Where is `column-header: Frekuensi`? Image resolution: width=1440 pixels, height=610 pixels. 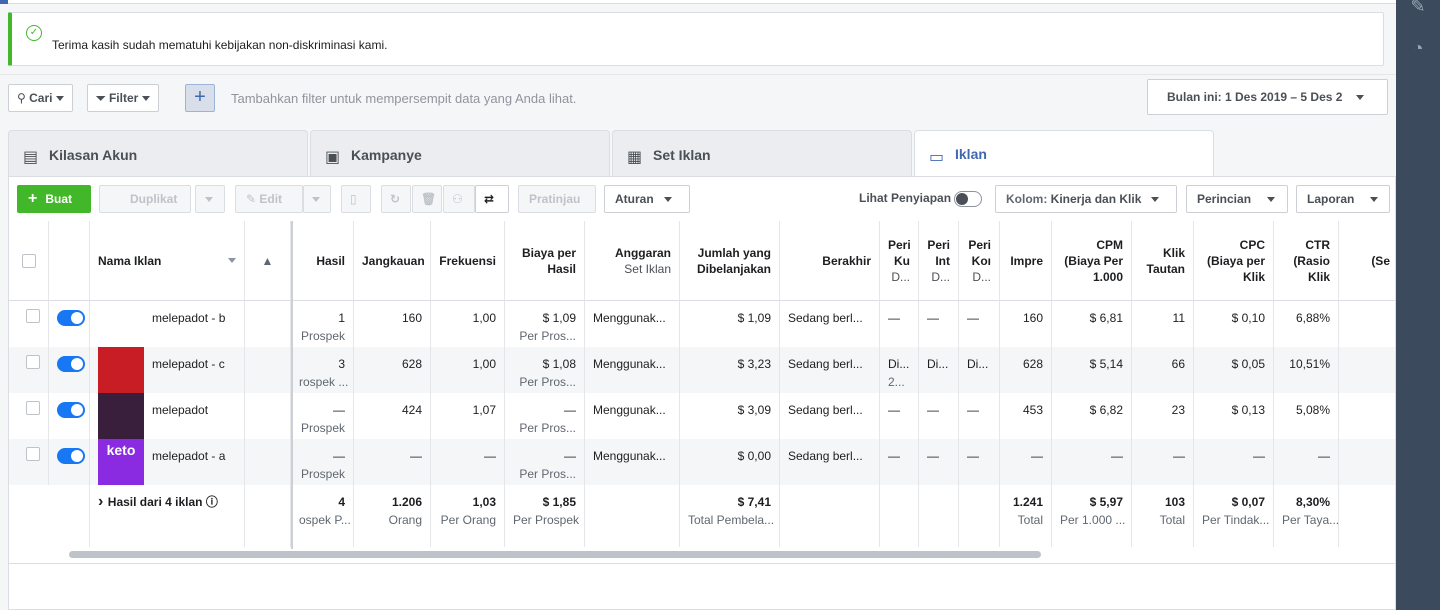
column-header: Frekuensi is located at coordinates (468, 261).